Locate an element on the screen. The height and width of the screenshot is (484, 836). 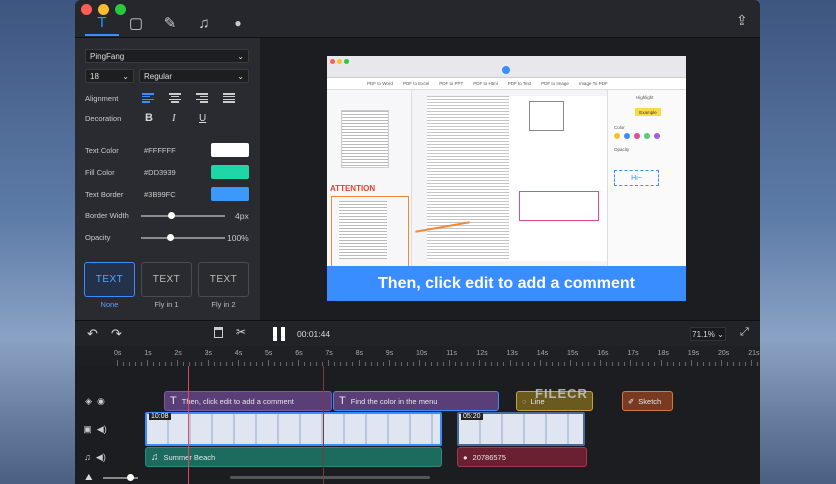
cut-icon: ✂ is located at coordinates (241, 332).